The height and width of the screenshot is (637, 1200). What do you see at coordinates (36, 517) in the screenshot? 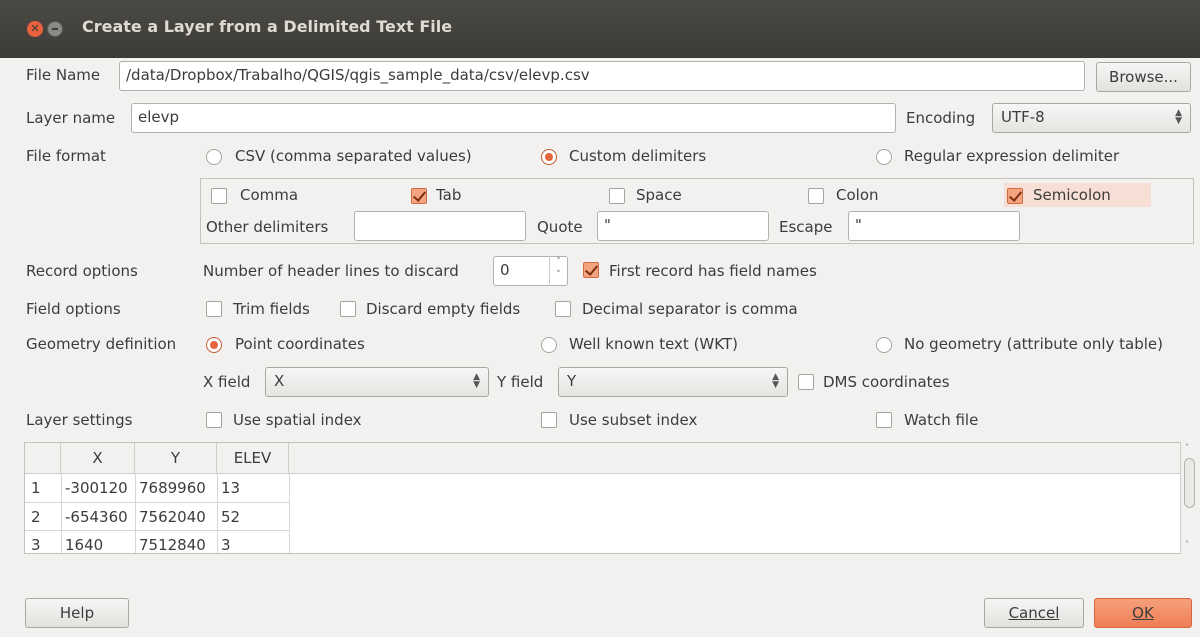
I see `row-number: 2` at bounding box center [36, 517].